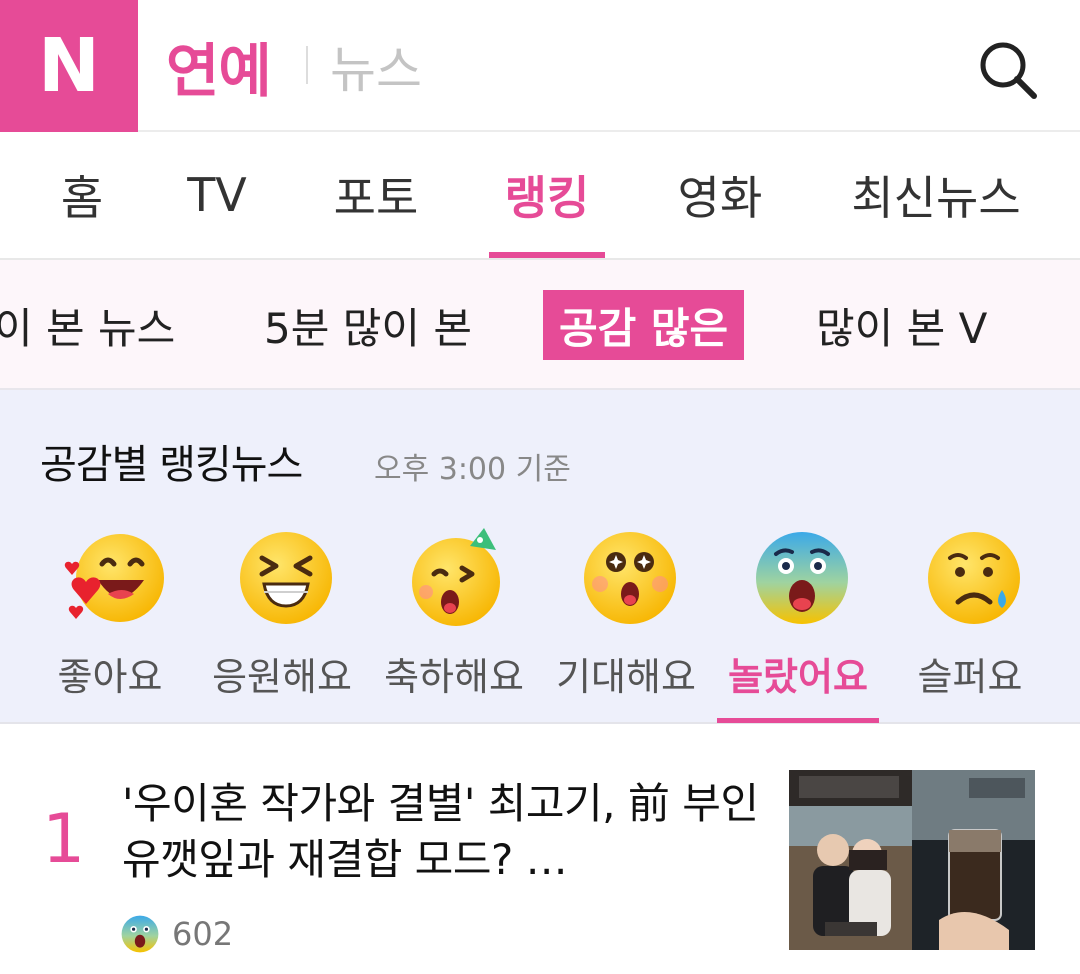 This screenshot has height=974, width=1080. I want to click on ranking-sub-nav: 이 본 뉴스 5분 많이 본 공감 많은 많이 본 V, so click(540, 325).